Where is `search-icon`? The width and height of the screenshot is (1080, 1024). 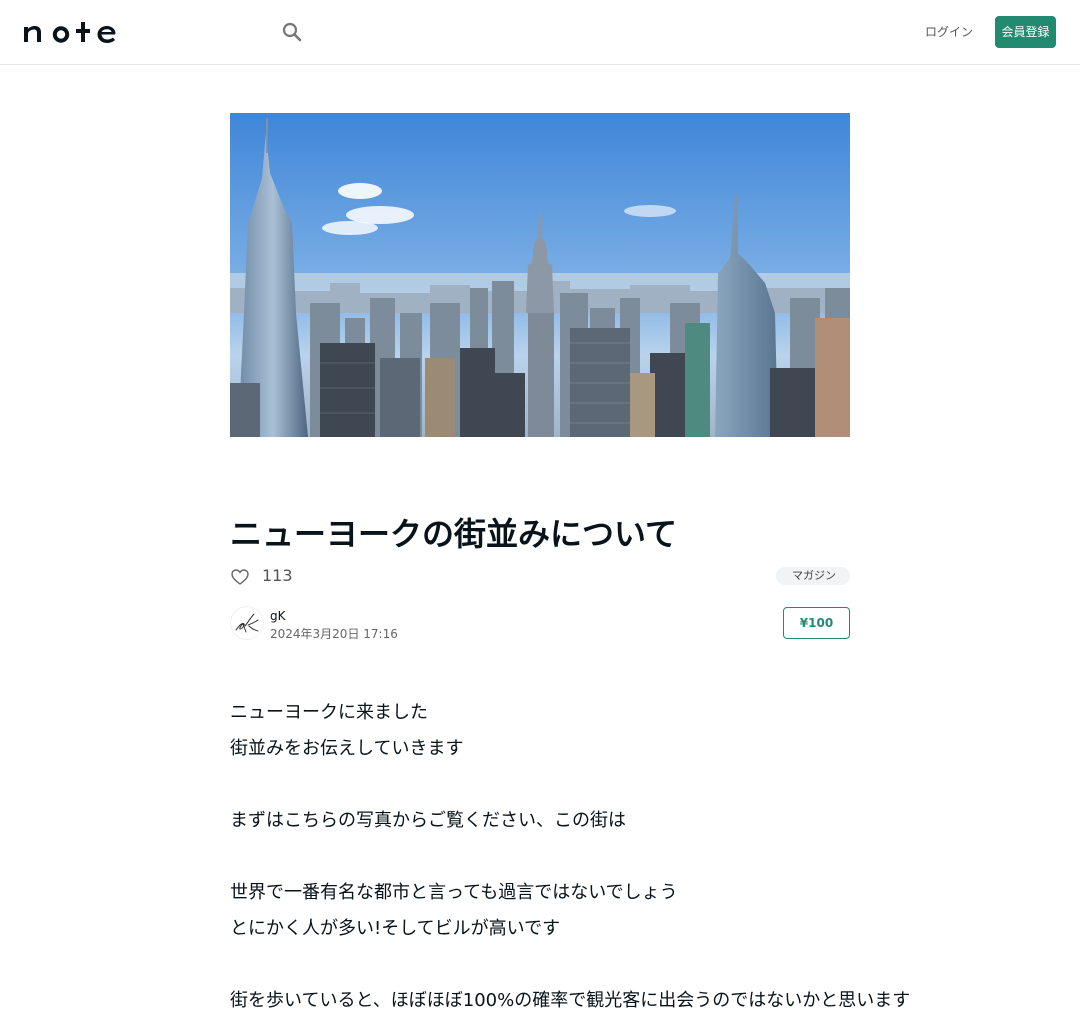
search-icon is located at coordinates (292, 32).